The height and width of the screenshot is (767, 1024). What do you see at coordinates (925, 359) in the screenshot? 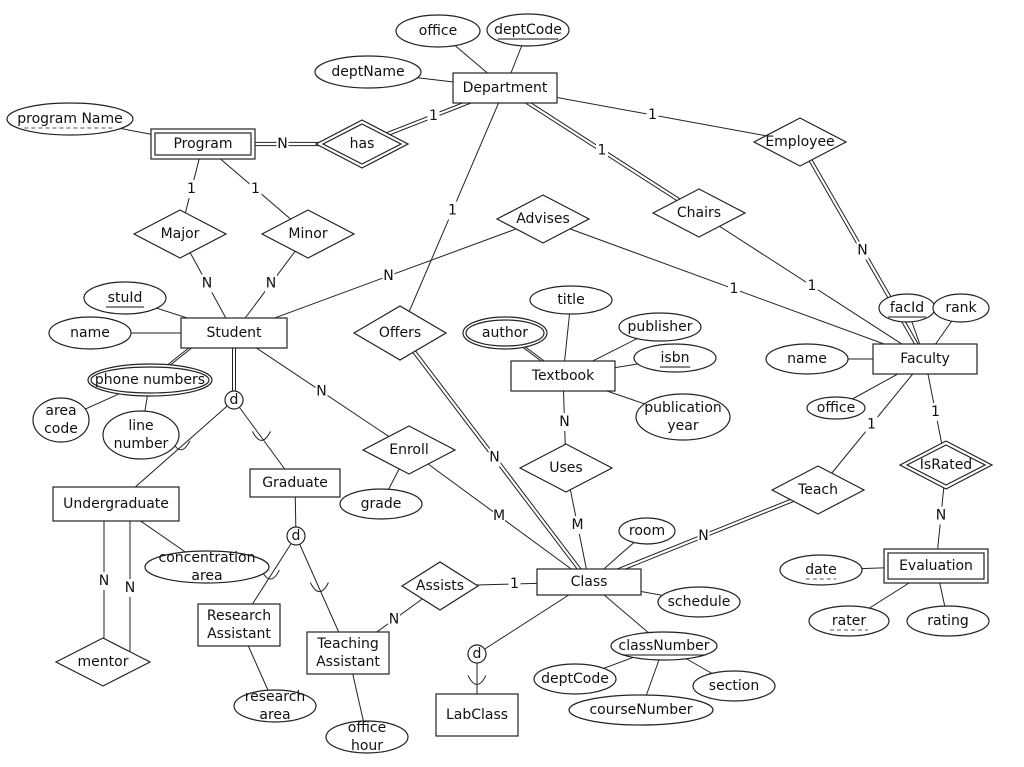
I see `entity-faculty: Faculty` at bounding box center [925, 359].